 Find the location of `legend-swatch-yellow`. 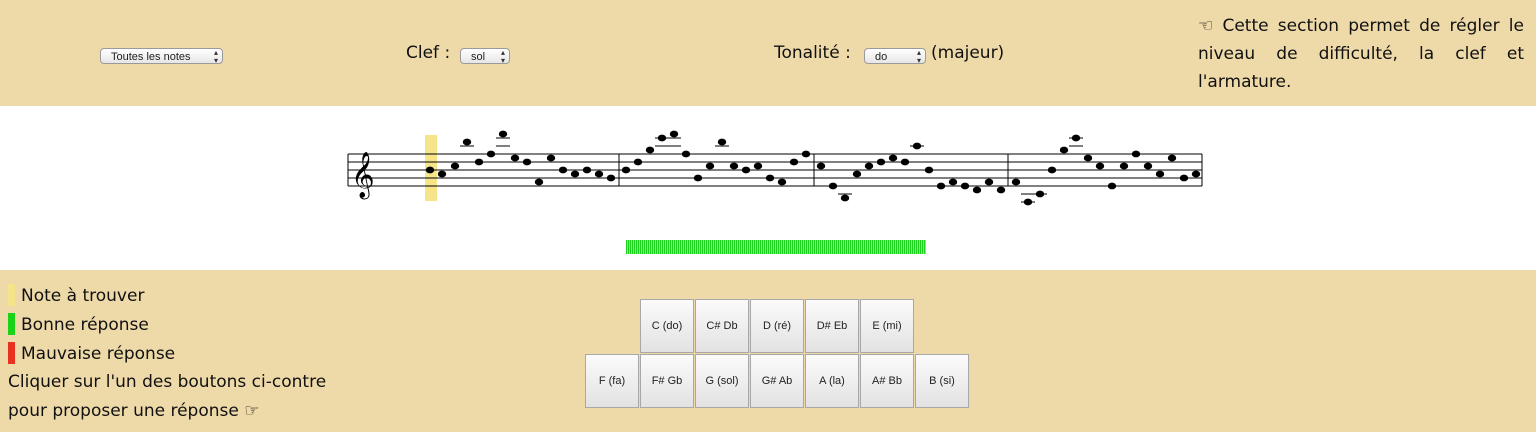

legend-swatch-yellow is located at coordinates (11, 295).